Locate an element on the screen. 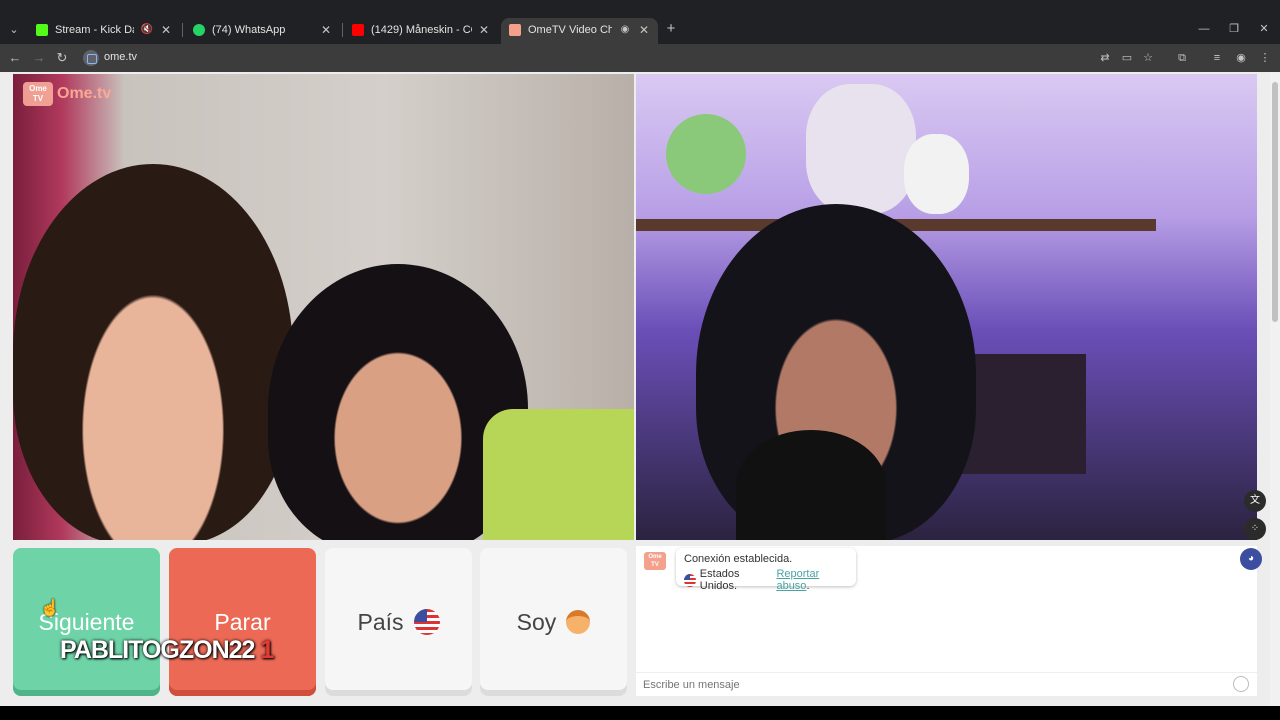 This screenshot has height=720, width=1280. page-scrollbar is located at coordinates (1275, 389).